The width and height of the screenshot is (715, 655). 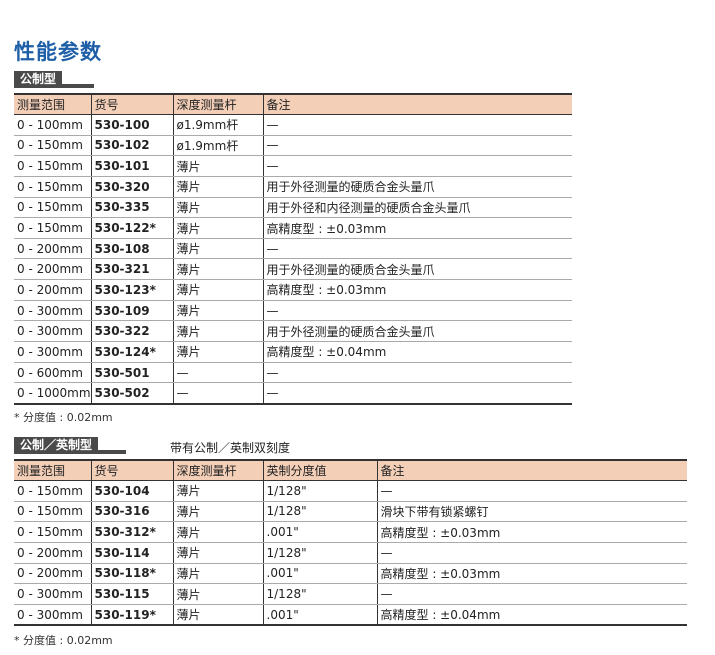 I want to click on table-cell: 用于外径测量的硬质合金头量爪, so click(x=417, y=269).